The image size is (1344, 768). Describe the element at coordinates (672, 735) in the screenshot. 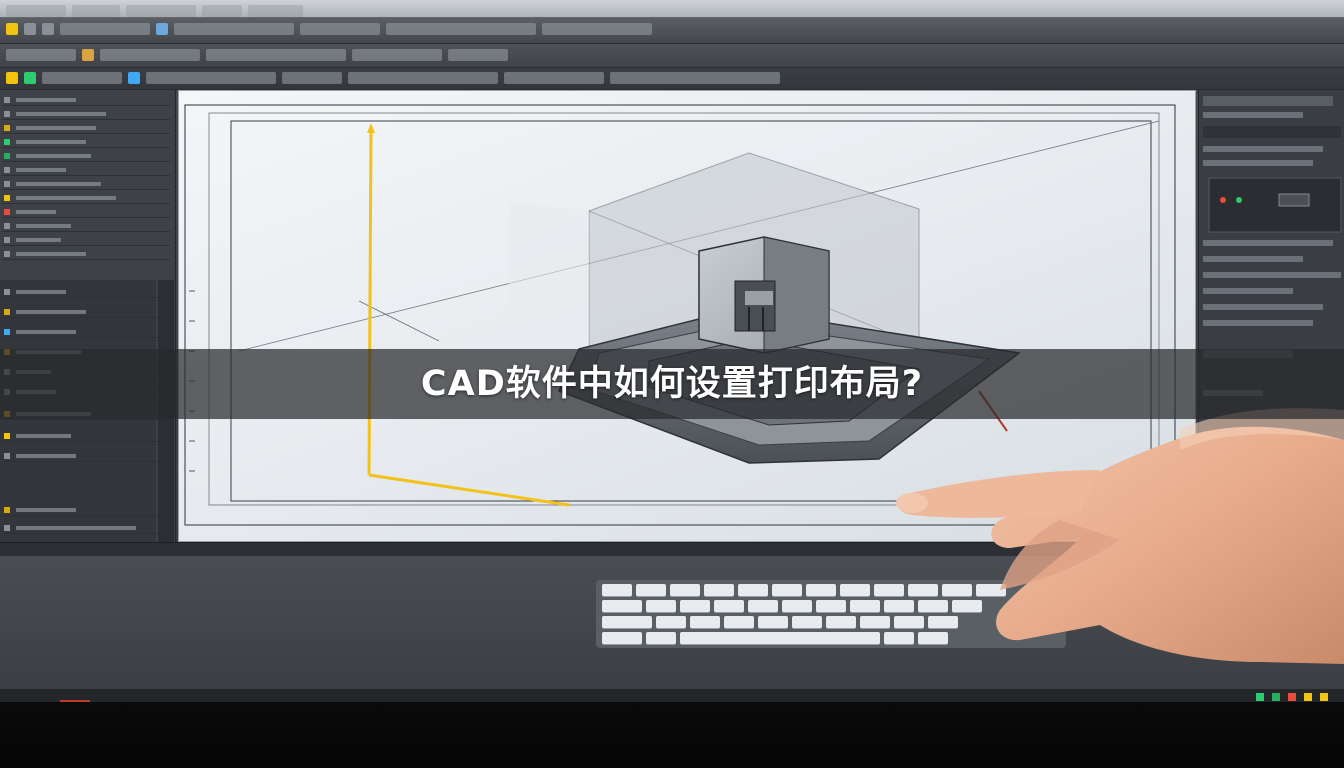

I see `screen-bezel` at that location.